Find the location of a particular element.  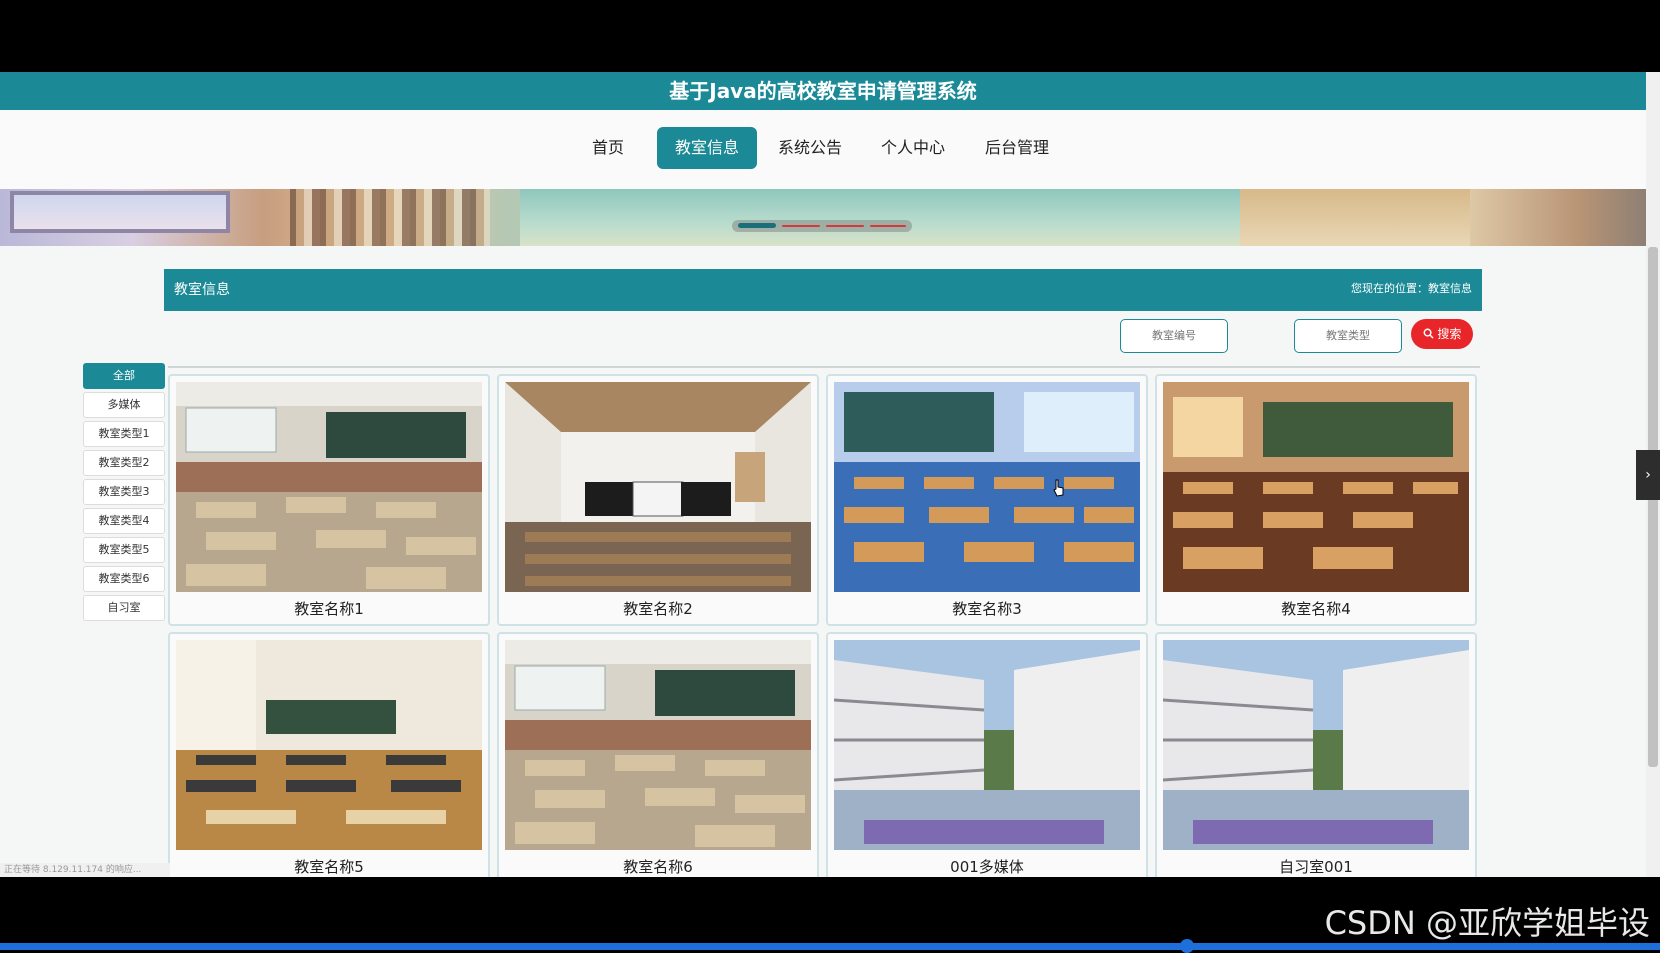

banner-wall-art is located at coordinates (1355, 217).